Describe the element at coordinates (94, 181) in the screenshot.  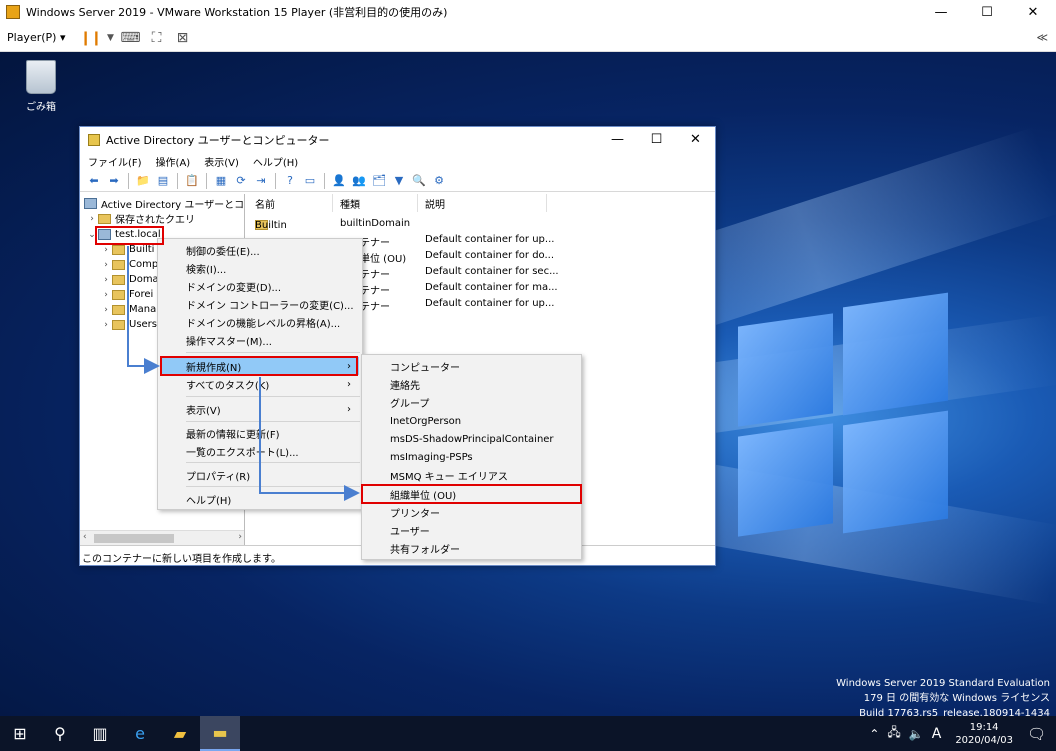
I see `back-icon: ⬅` at that location.